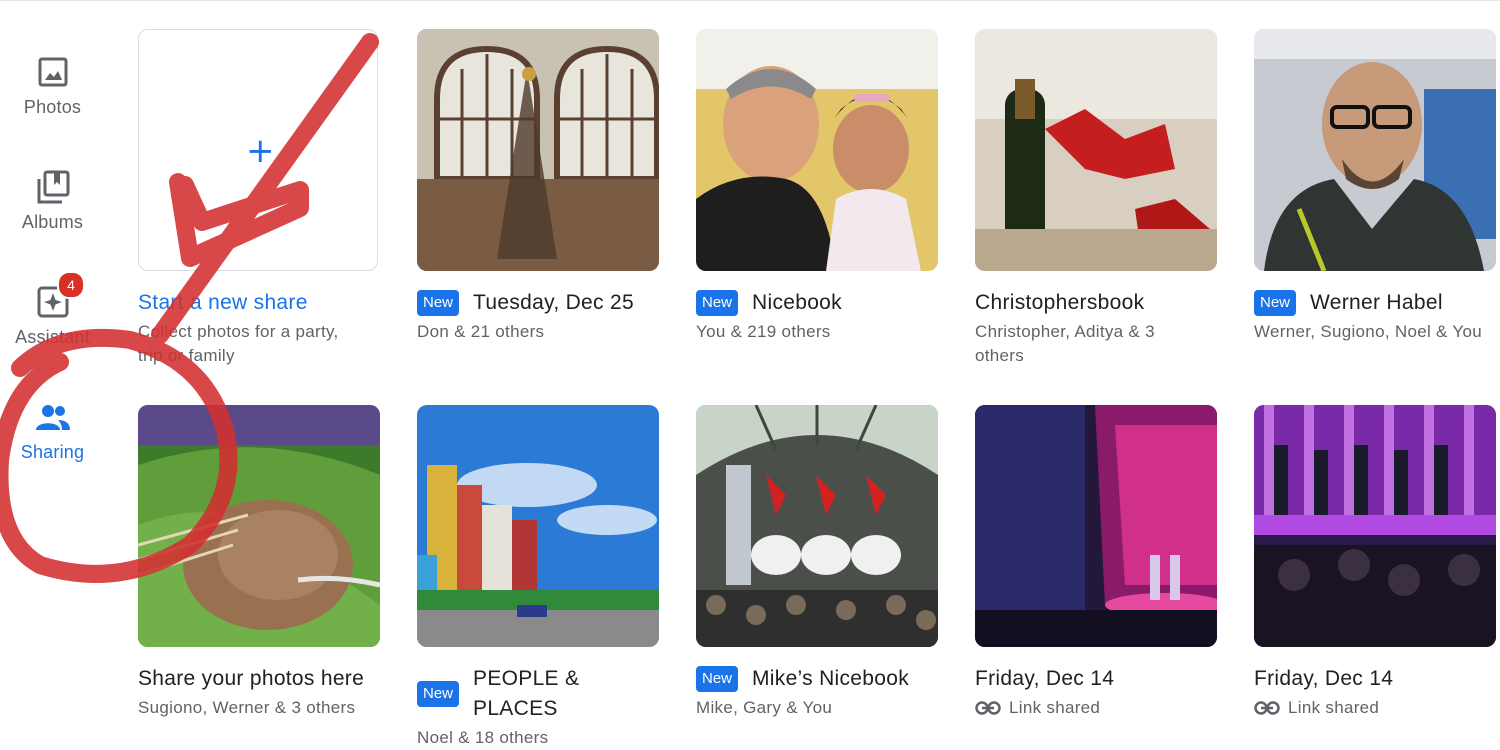 The height and width of the screenshot is (750, 1500). I want to click on share-members: Noel & 18 others, so click(483, 737).